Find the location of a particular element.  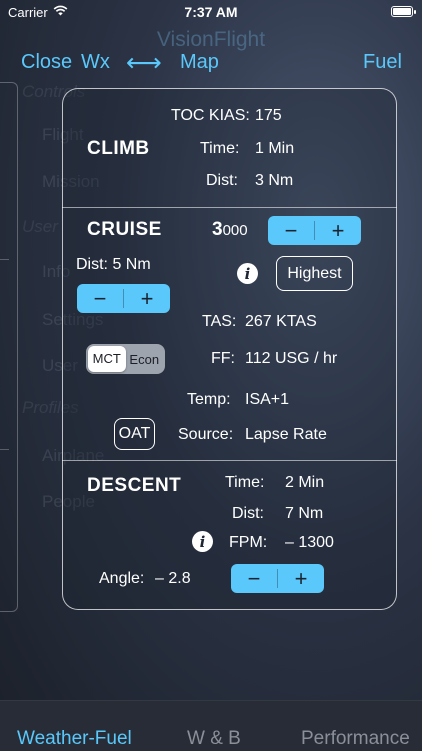

fpm-label: FPM: is located at coordinates (248, 542).